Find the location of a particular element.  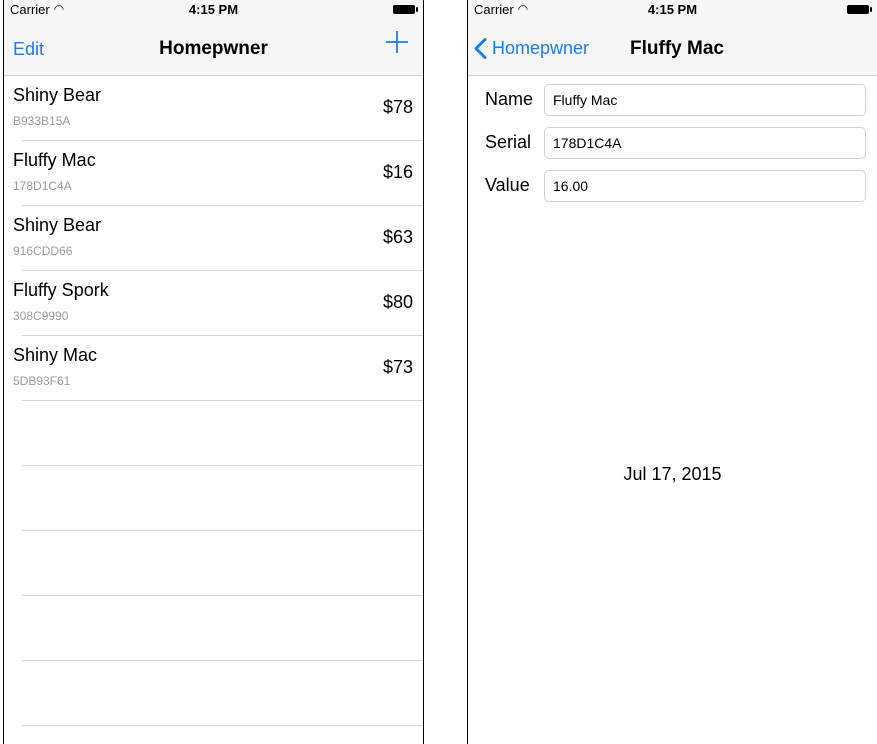

page-title: Homepwner is located at coordinates (213, 48).